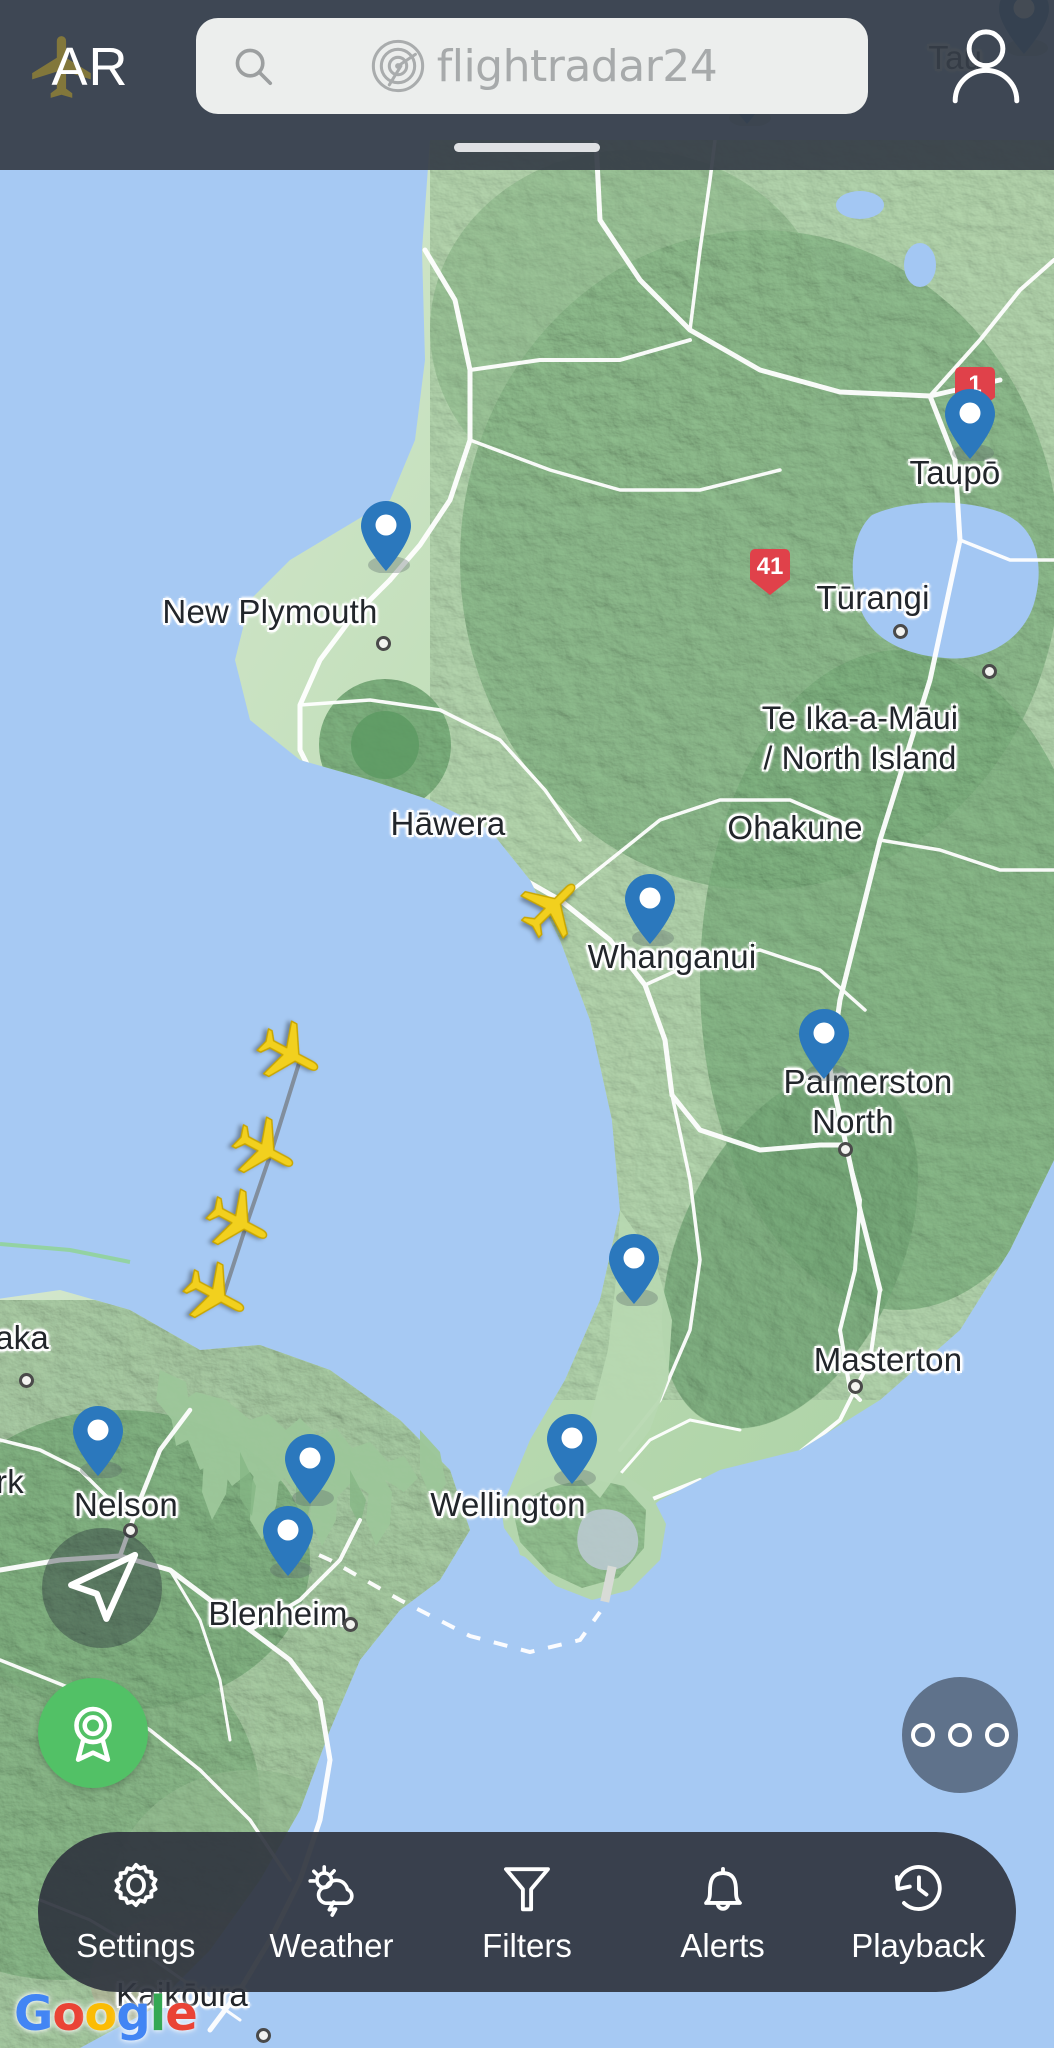  Describe the element at coordinates (157, 2014) in the screenshot. I see `google-letter-l: l` at that location.